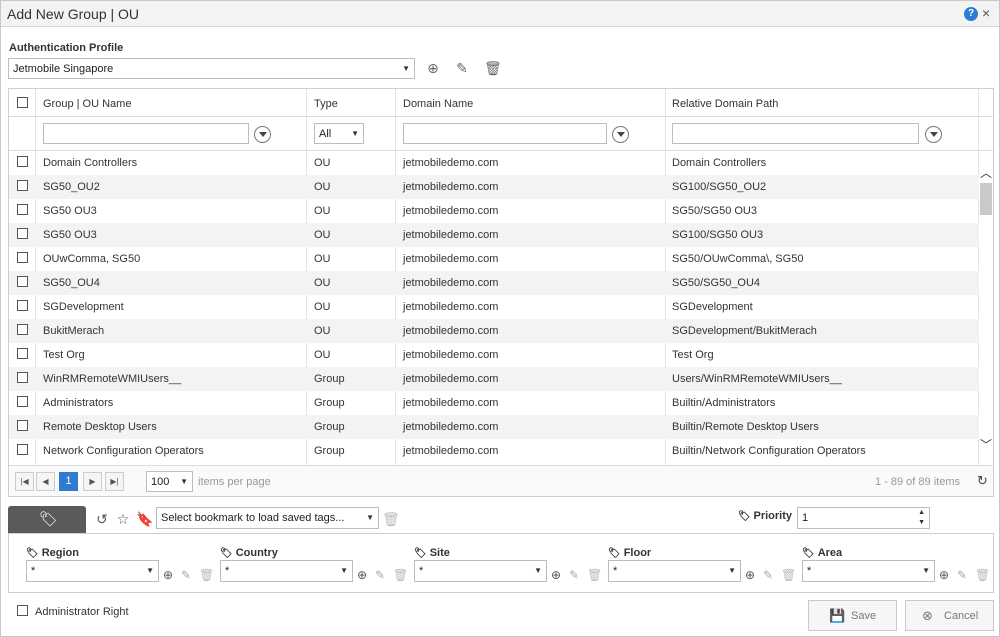 This screenshot has height=637, width=1000. Describe the element at coordinates (439, 553) in the screenshot. I see `tag-label-text: Site` at that location.